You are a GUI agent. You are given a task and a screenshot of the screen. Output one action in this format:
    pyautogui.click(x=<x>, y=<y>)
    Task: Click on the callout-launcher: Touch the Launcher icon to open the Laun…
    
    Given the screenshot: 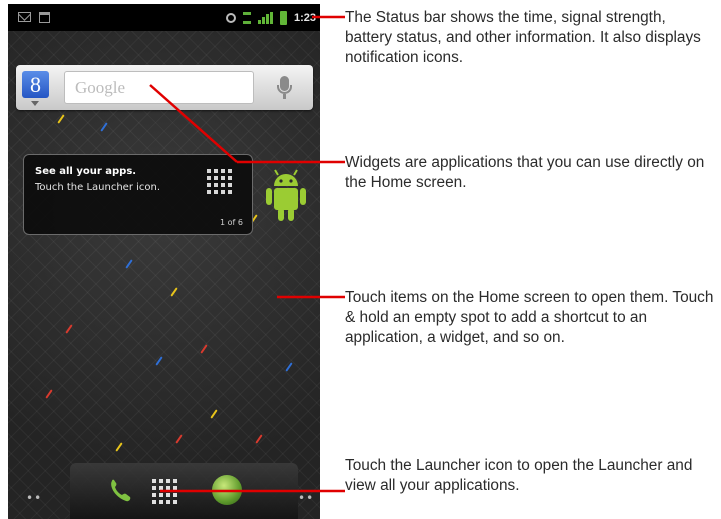 What is the action you would take?
    pyautogui.click(x=519, y=475)
    